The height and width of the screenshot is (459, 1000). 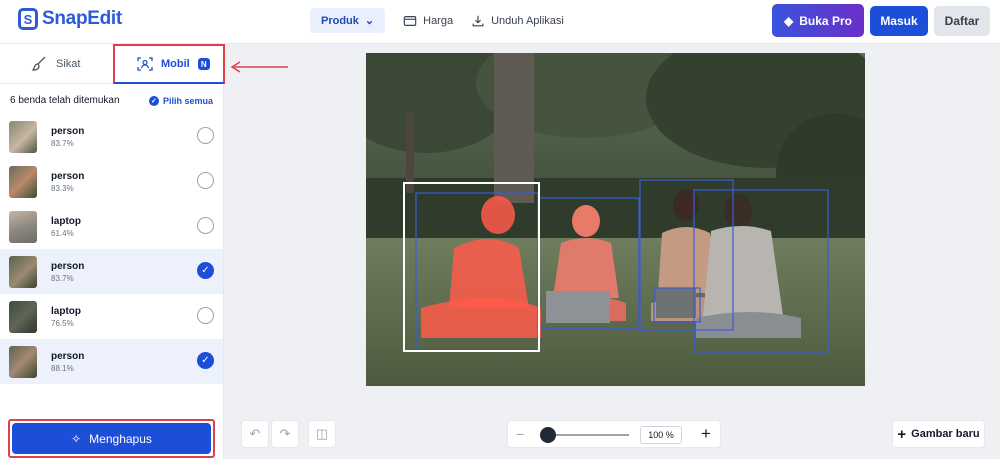 What do you see at coordinates (111, 136) in the screenshot?
I see `list-item: person 83.7%` at bounding box center [111, 136].